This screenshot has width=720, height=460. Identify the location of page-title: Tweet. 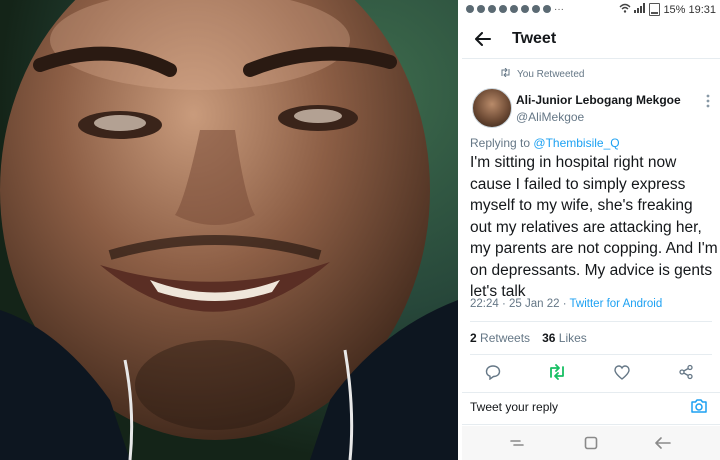
(534, 38).